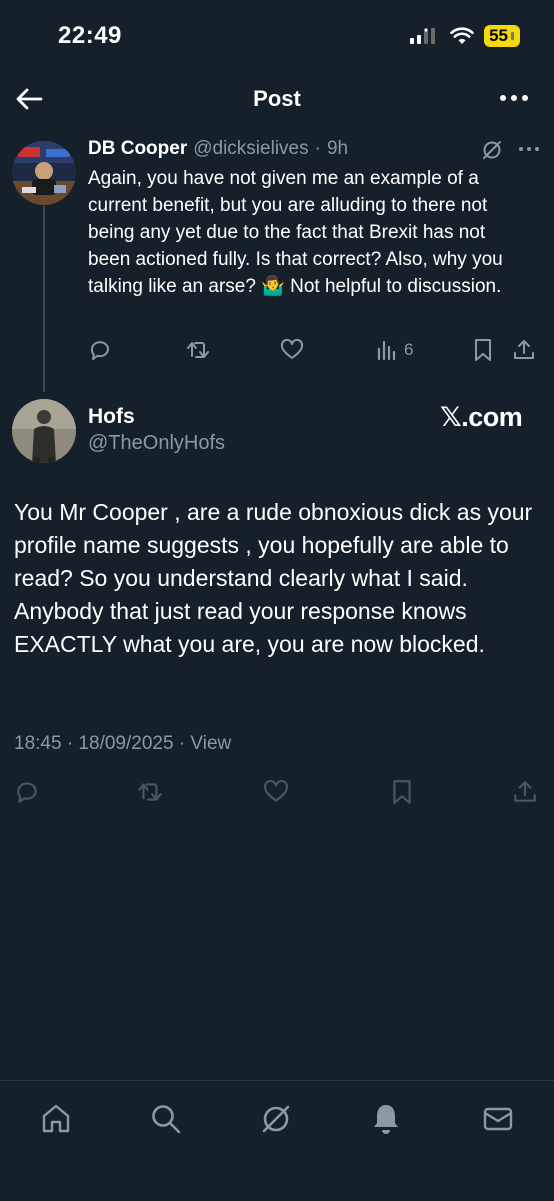  I want to click on notifications-icon, so click(386, 1119).